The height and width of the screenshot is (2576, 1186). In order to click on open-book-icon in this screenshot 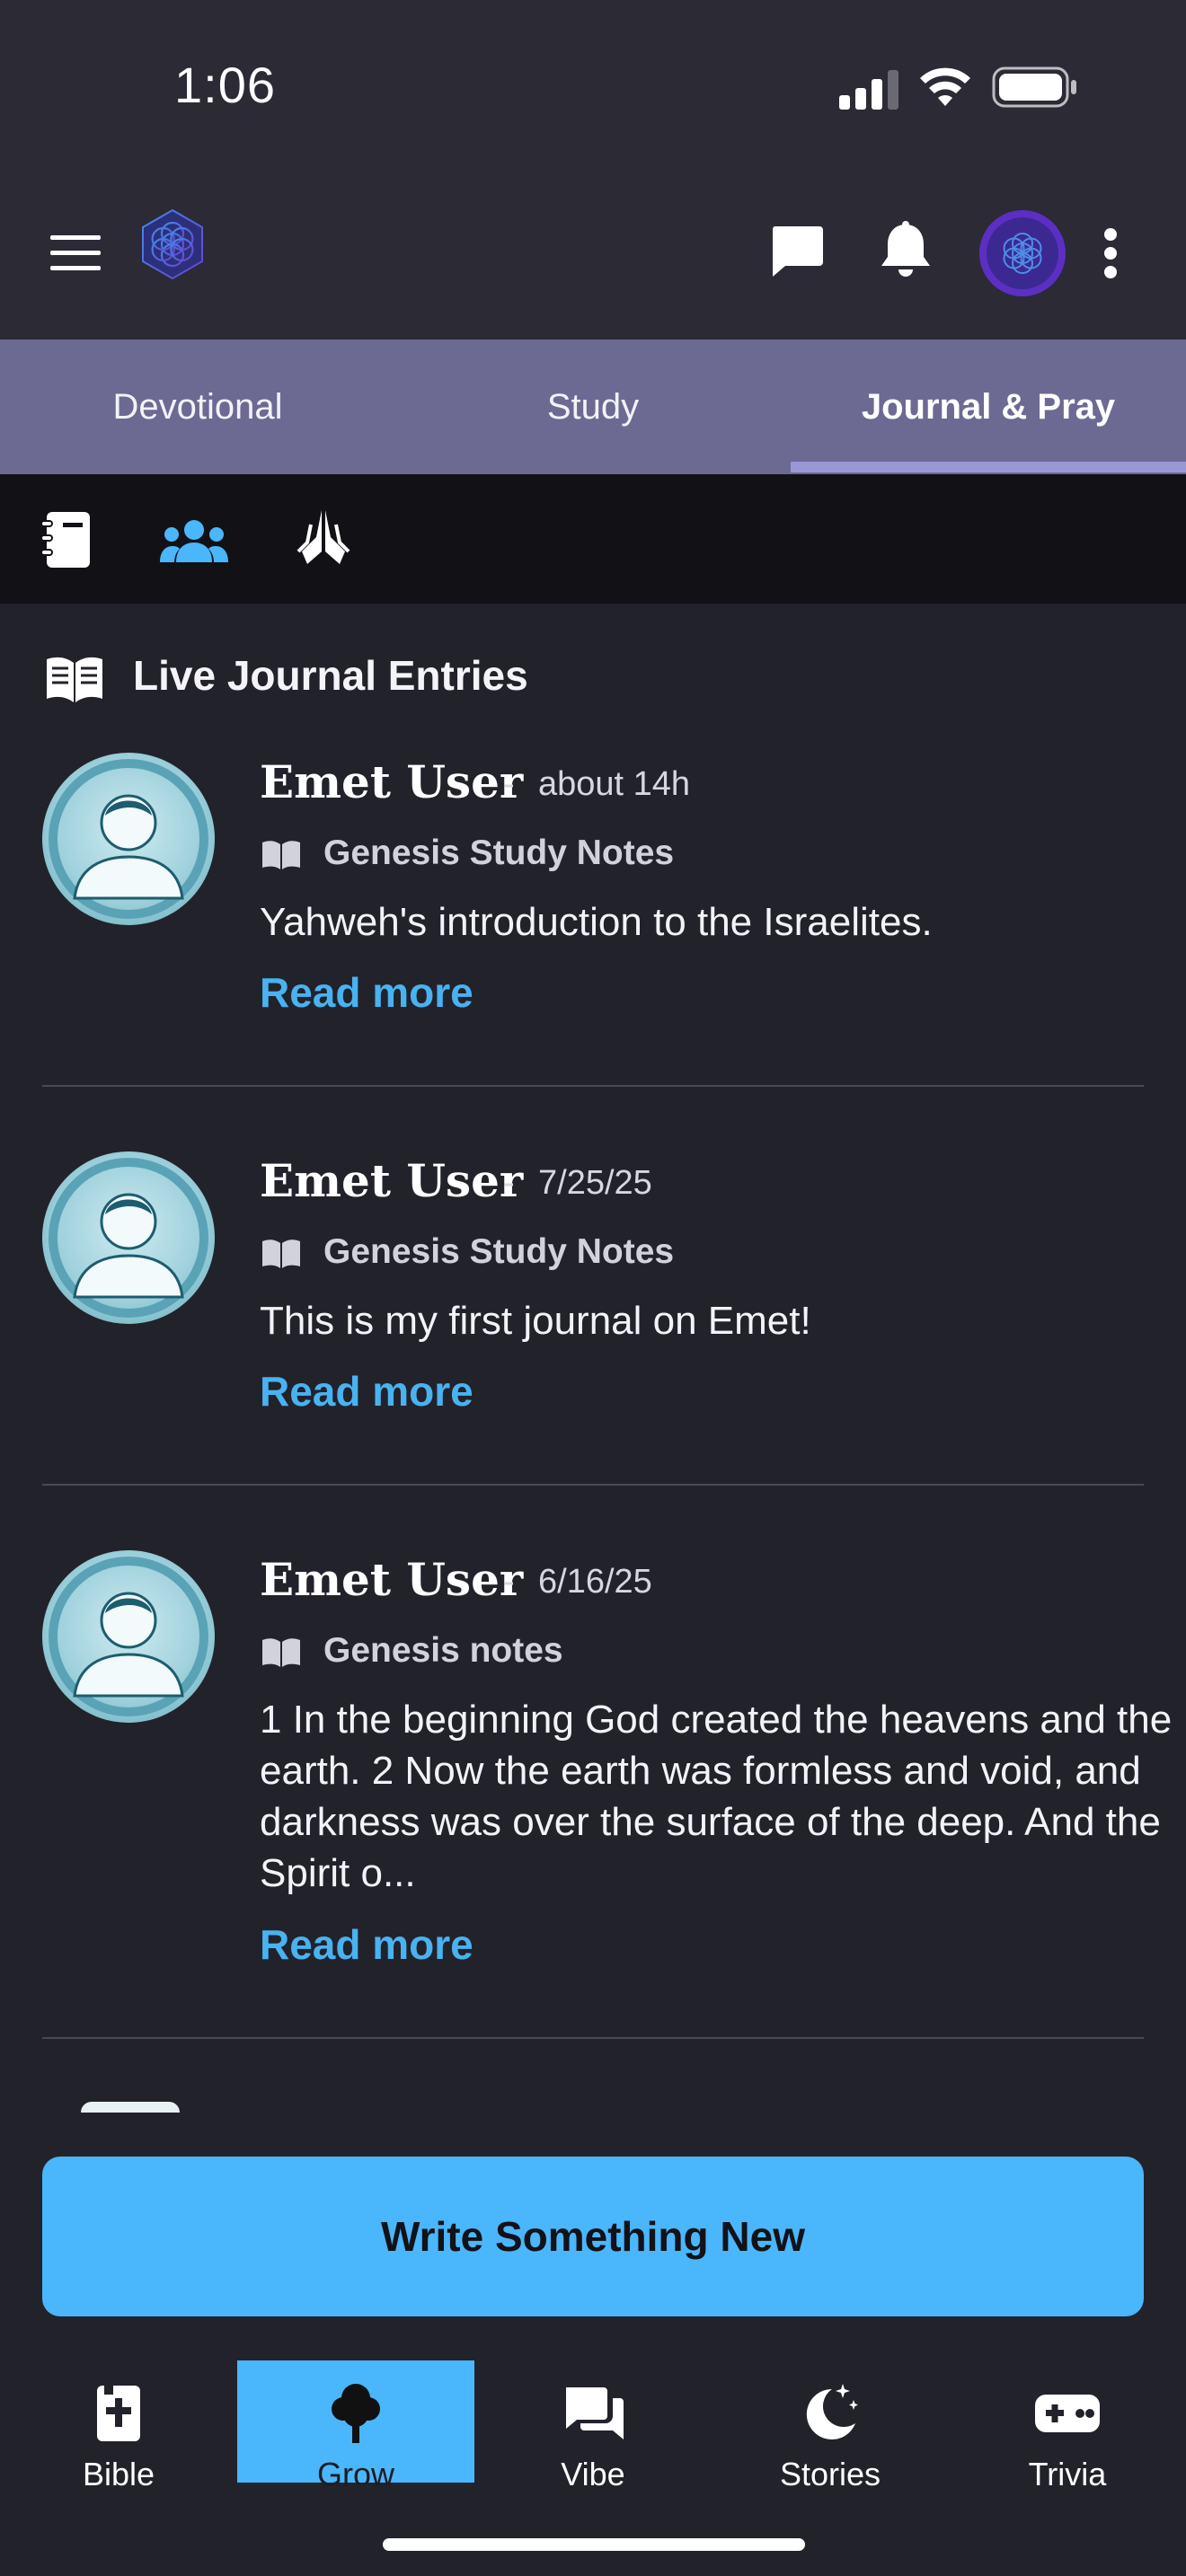, I will do `click(74, 679)`.